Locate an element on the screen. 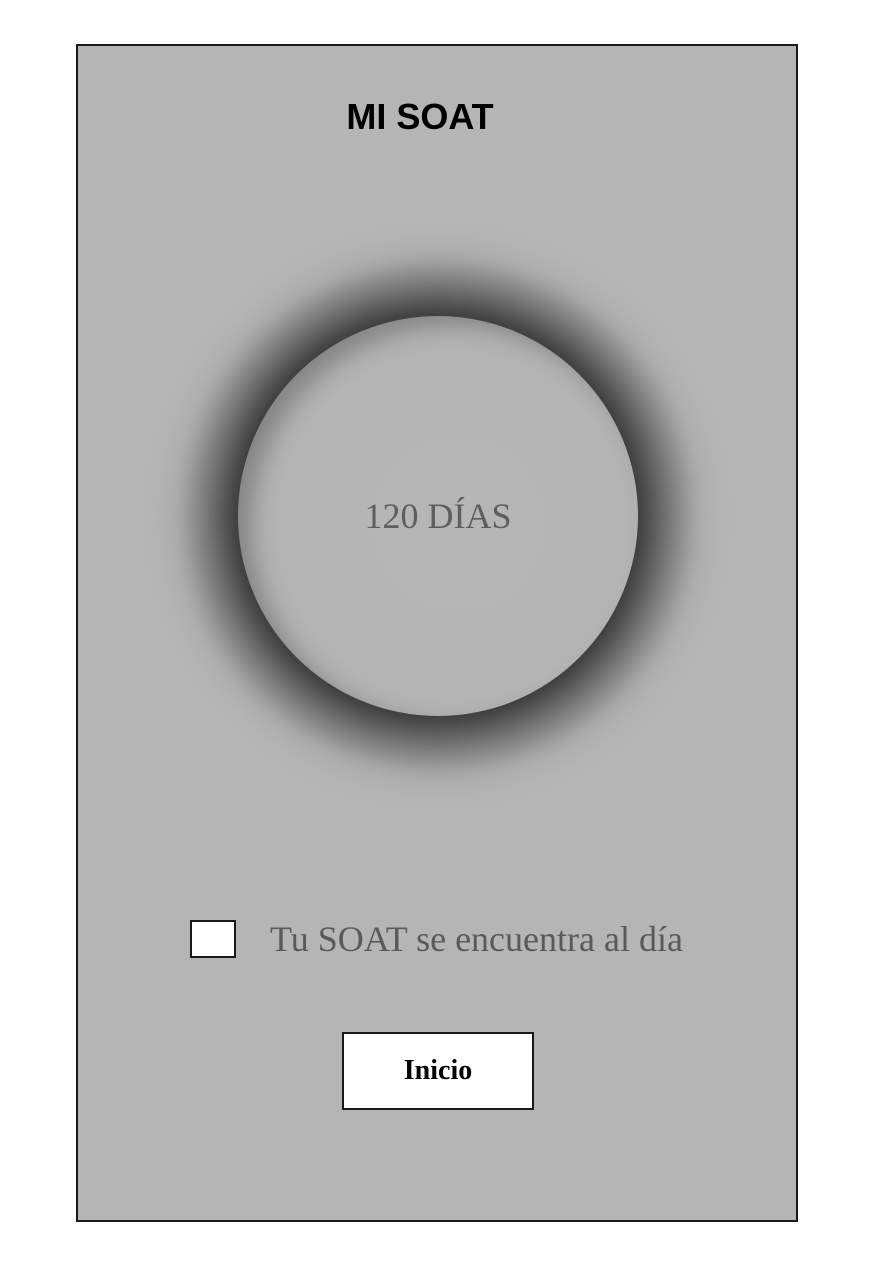  status-message: Tu SOAT se encuentra al día is located at coordinates (476, 939).